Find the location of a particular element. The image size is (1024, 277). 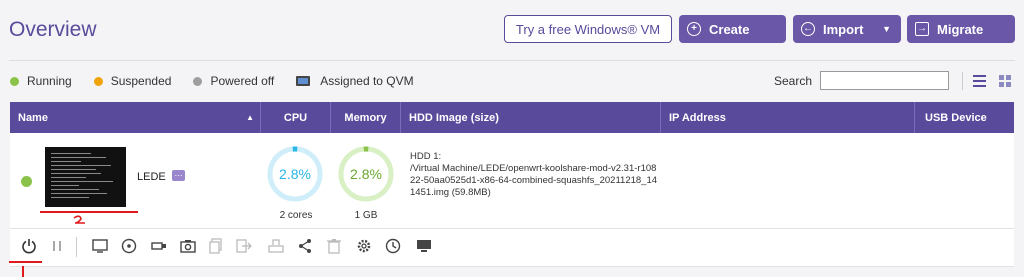

suspended-dot-icon is located at coordinates (98, 81).